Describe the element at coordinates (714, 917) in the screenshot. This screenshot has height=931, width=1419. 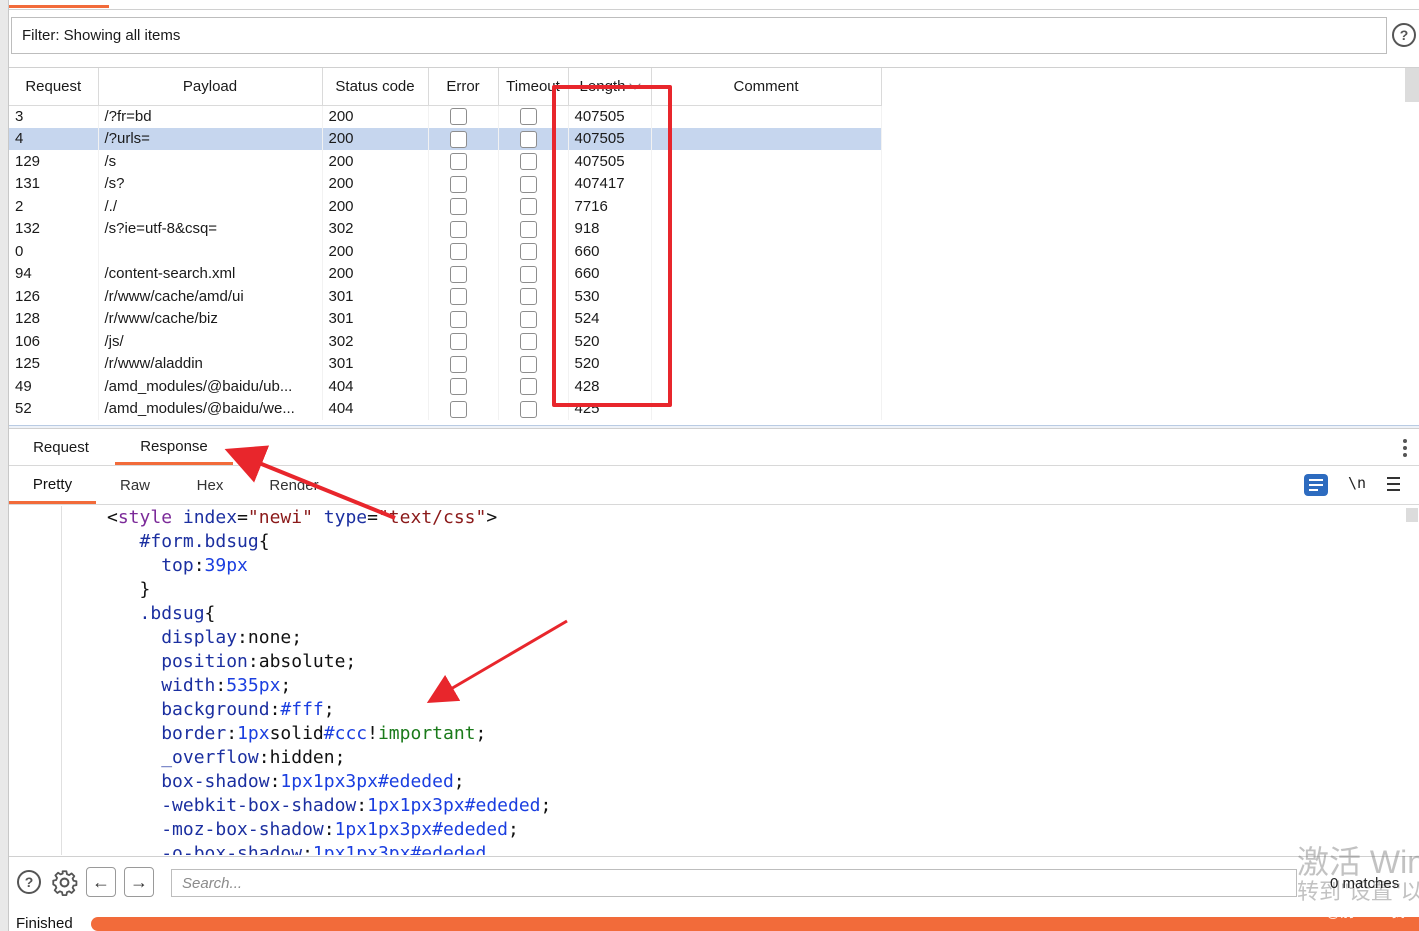
I see `status-bar: Finished CSDN @别JUAN我` at that location.